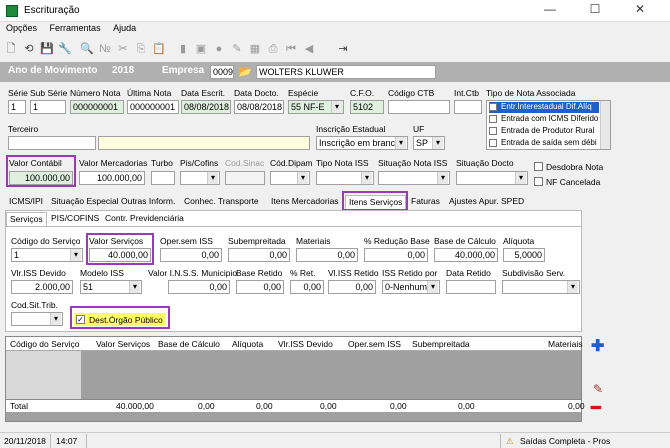 The height and width of the screenshot is (448, 670). What do you see at coordinates (37, 319) in the screenshot?
I see `codsit-select` at bounding box center [37, 319].